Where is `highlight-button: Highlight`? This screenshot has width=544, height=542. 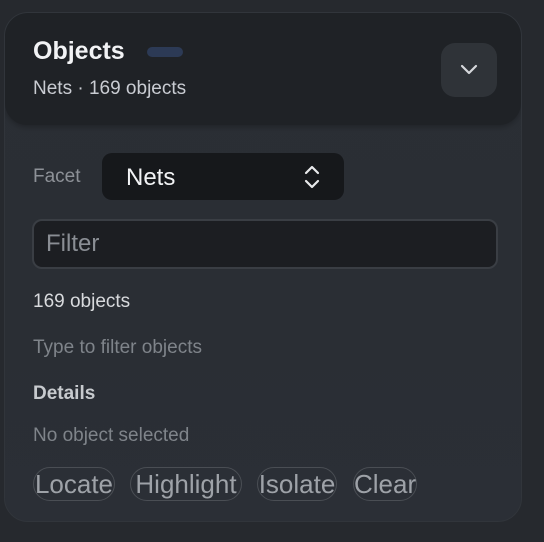
highlight-button: Highlight is located at coordinates (186, 484).